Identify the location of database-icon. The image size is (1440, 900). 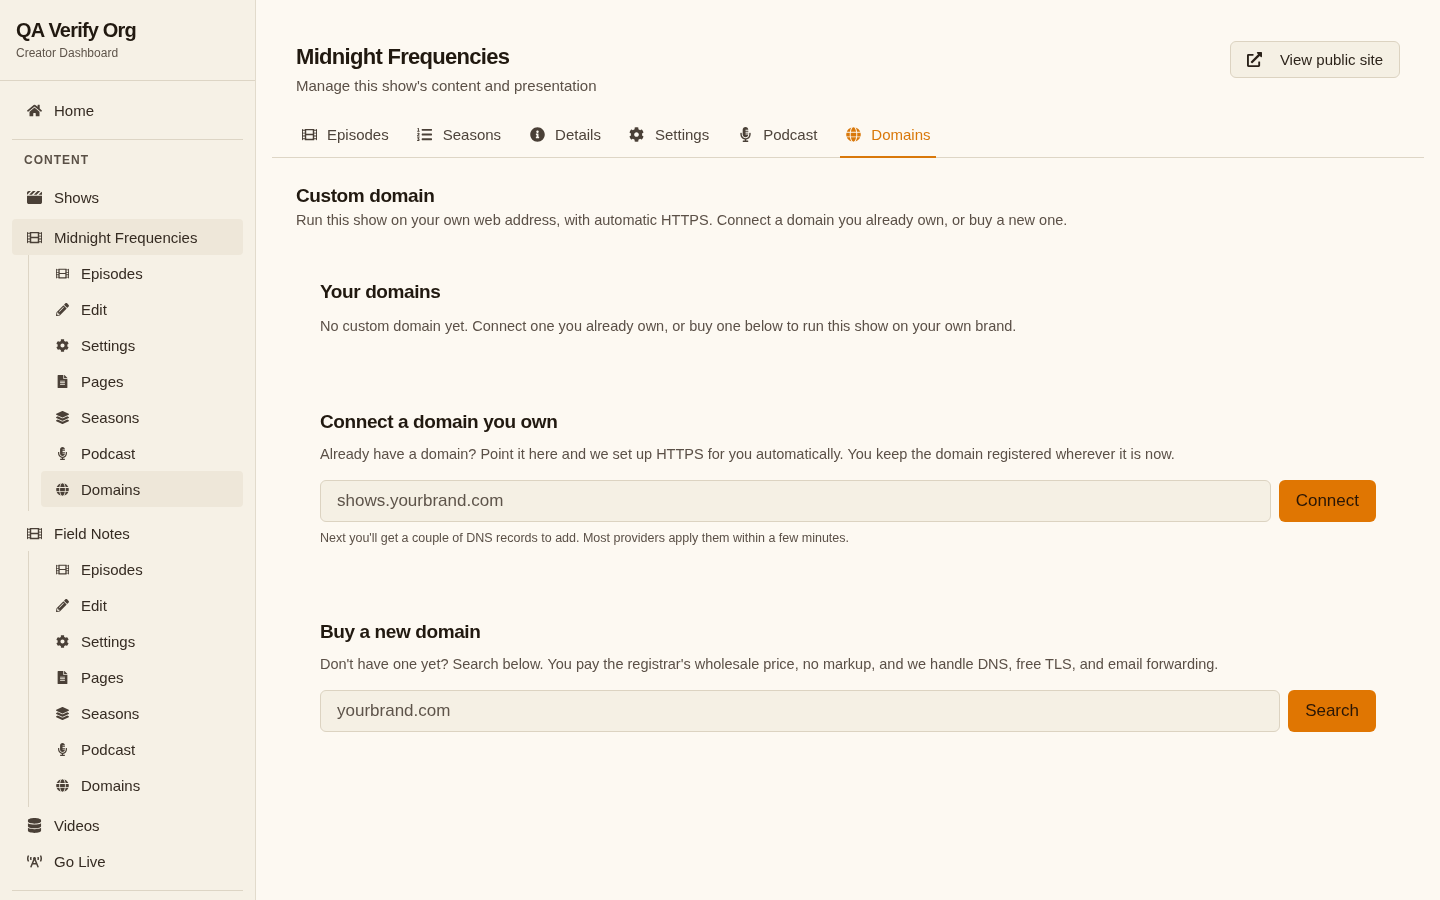
(34, 825).